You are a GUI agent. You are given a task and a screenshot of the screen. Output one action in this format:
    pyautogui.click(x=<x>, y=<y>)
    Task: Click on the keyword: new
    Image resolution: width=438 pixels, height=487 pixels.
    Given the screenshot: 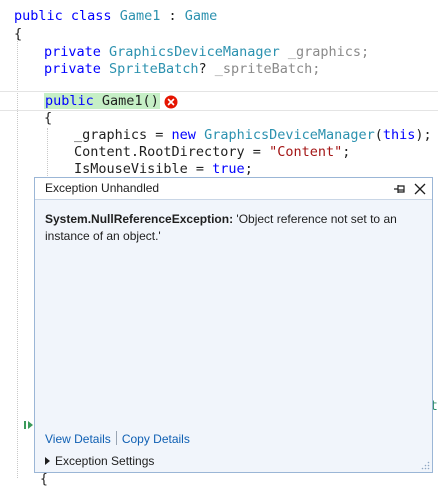 What is the action you would take?
    pyautogui.click(x=183, y=135)
    